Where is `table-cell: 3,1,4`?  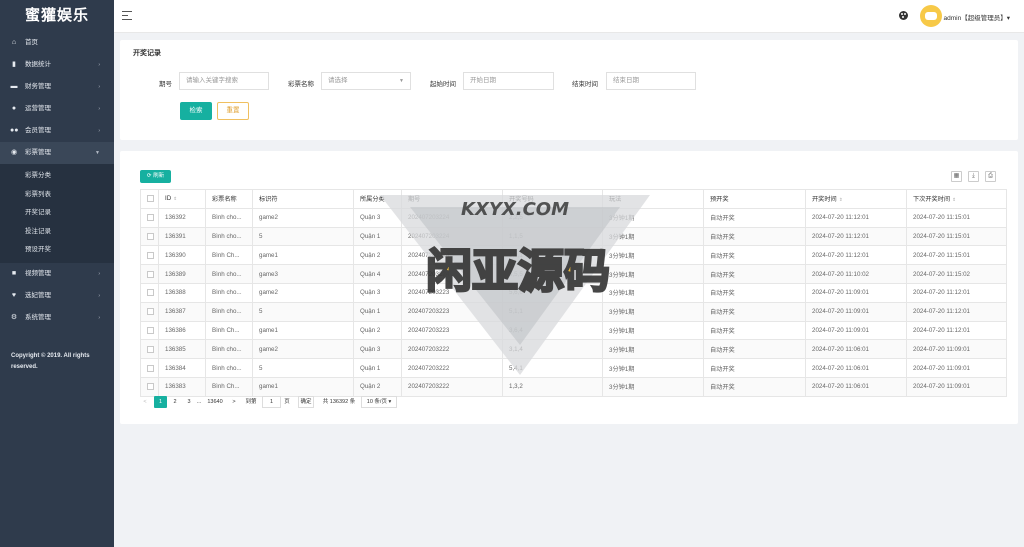 table-cell: 3,1,4 is located at coordinates (552, 349).